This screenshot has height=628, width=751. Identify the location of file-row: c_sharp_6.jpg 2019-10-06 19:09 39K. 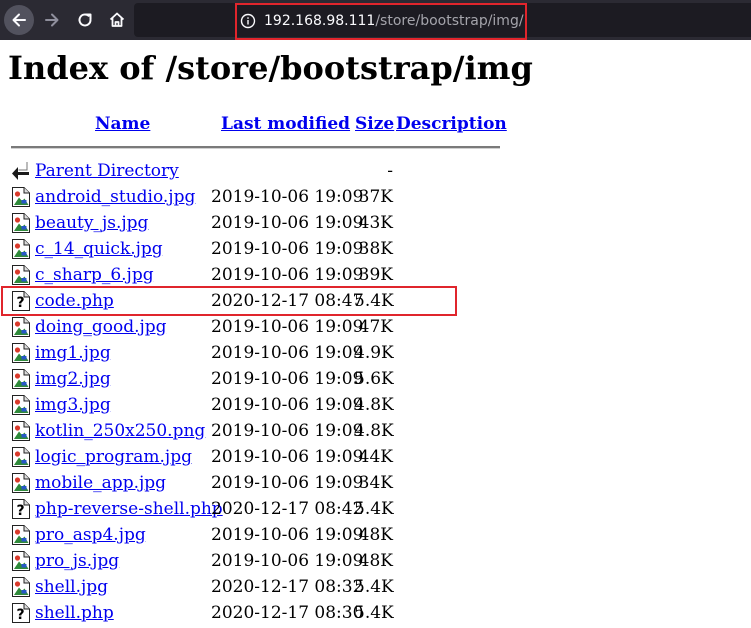
(375, 275).